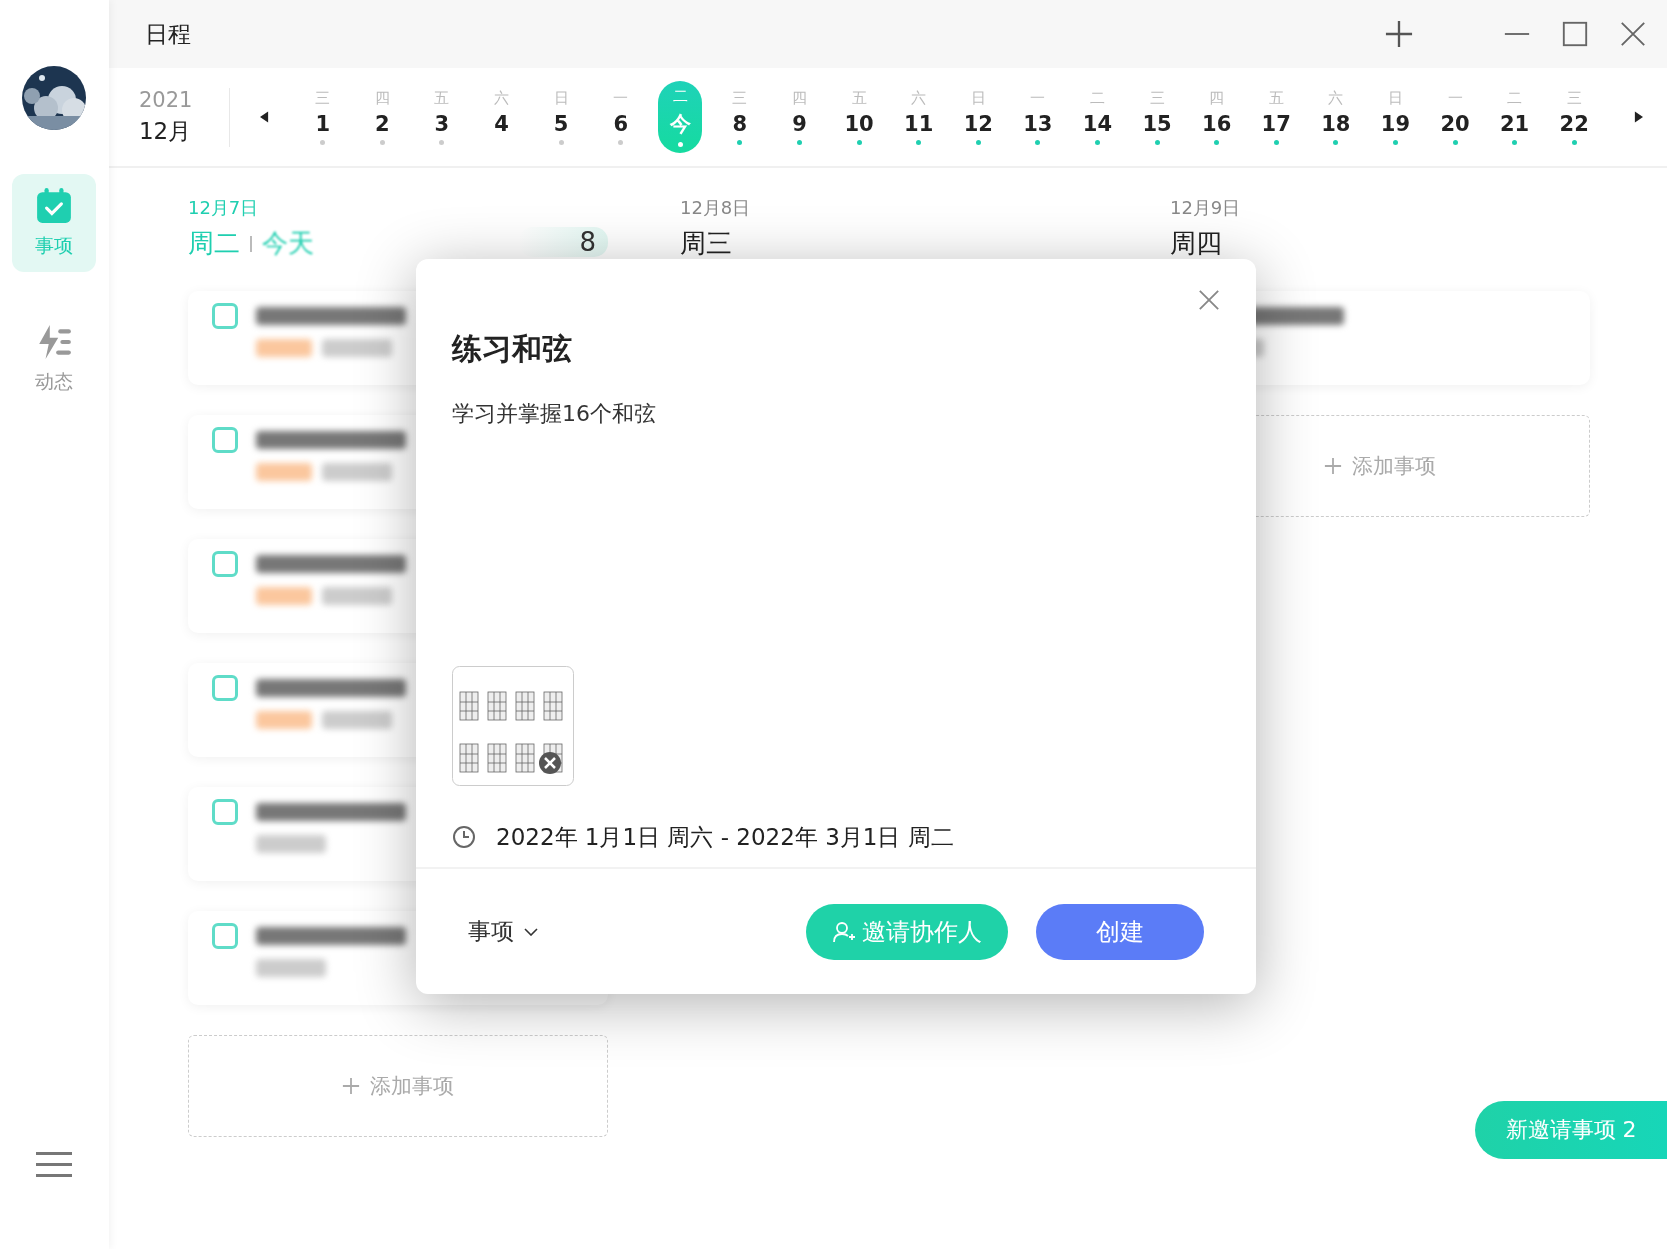  What do you see at coordinates (166, 99) in the screenshot?
I see `year-label: 2021` at bounding box center [166, 99].